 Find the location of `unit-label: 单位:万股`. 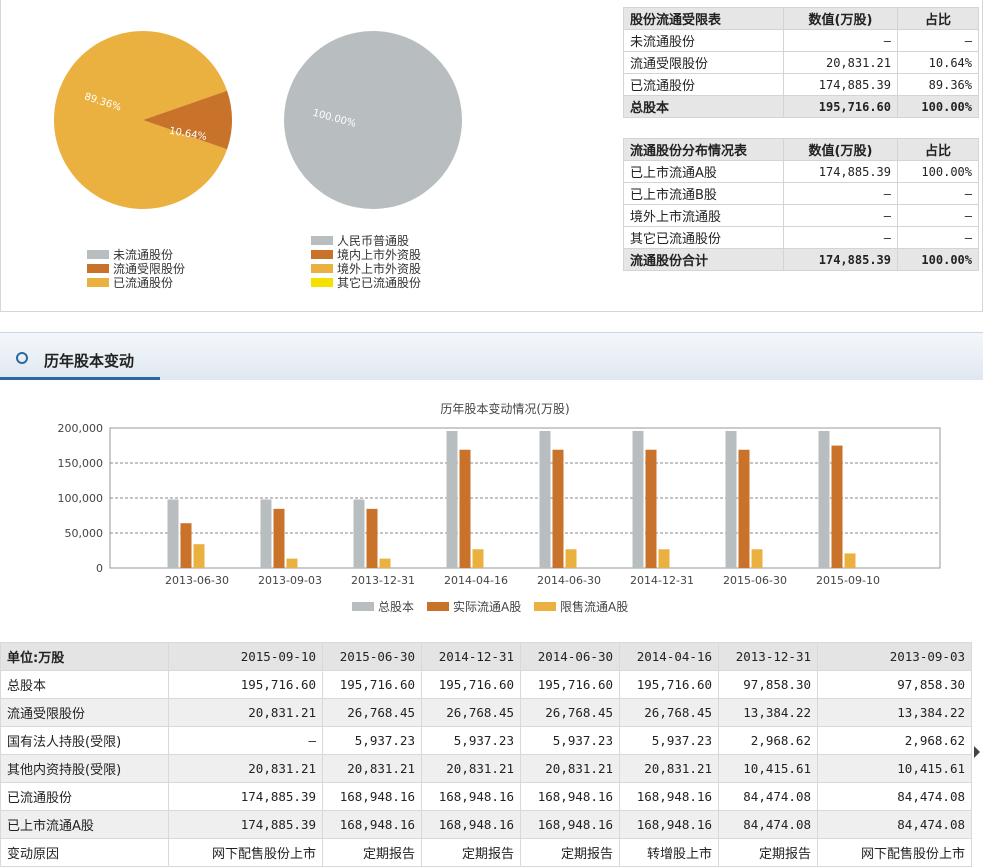

unit-label: 单位:万股 is located at coordinates (84, 656).